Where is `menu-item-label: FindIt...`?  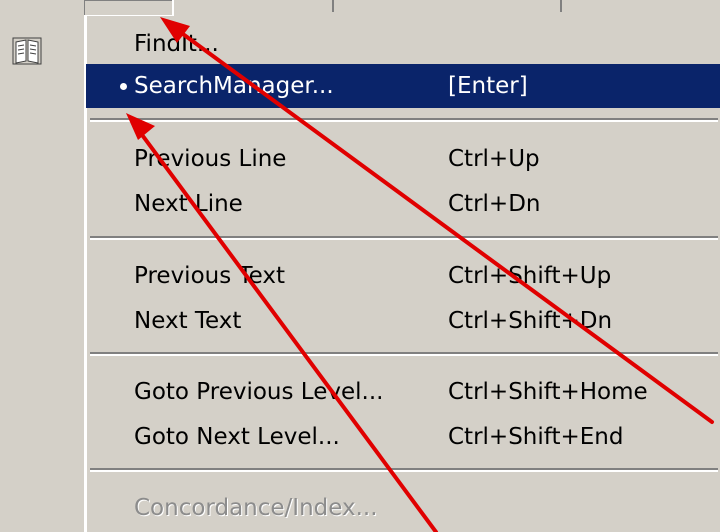 menu-item-label: FindIt... is located at coordinates (176, 44).